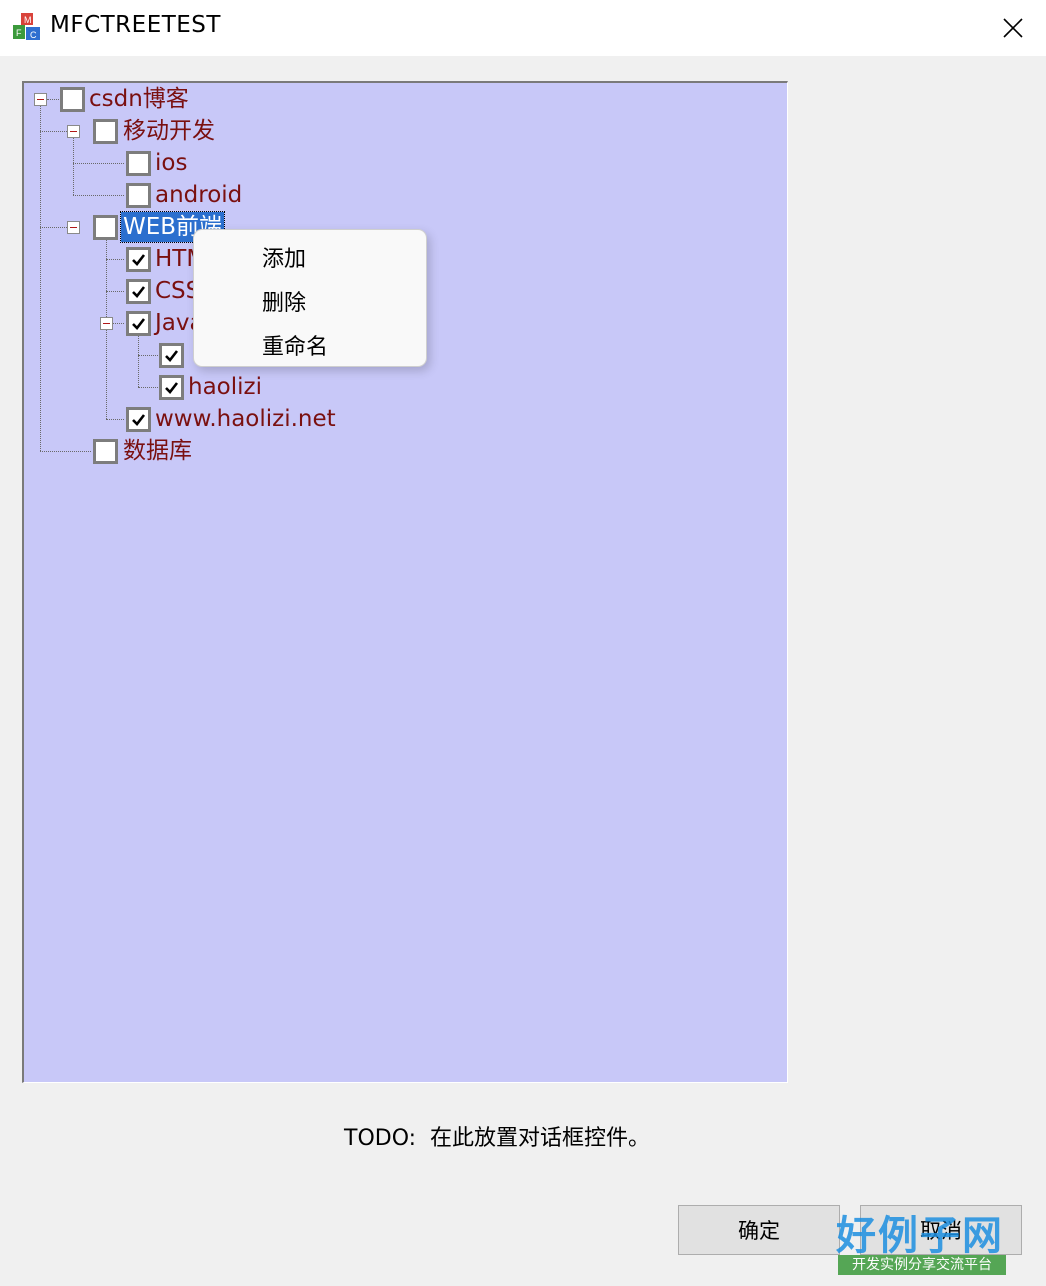  Describe the element at coordinates (138, 195) in the screenshot. I see `checkbox-android` at that location.